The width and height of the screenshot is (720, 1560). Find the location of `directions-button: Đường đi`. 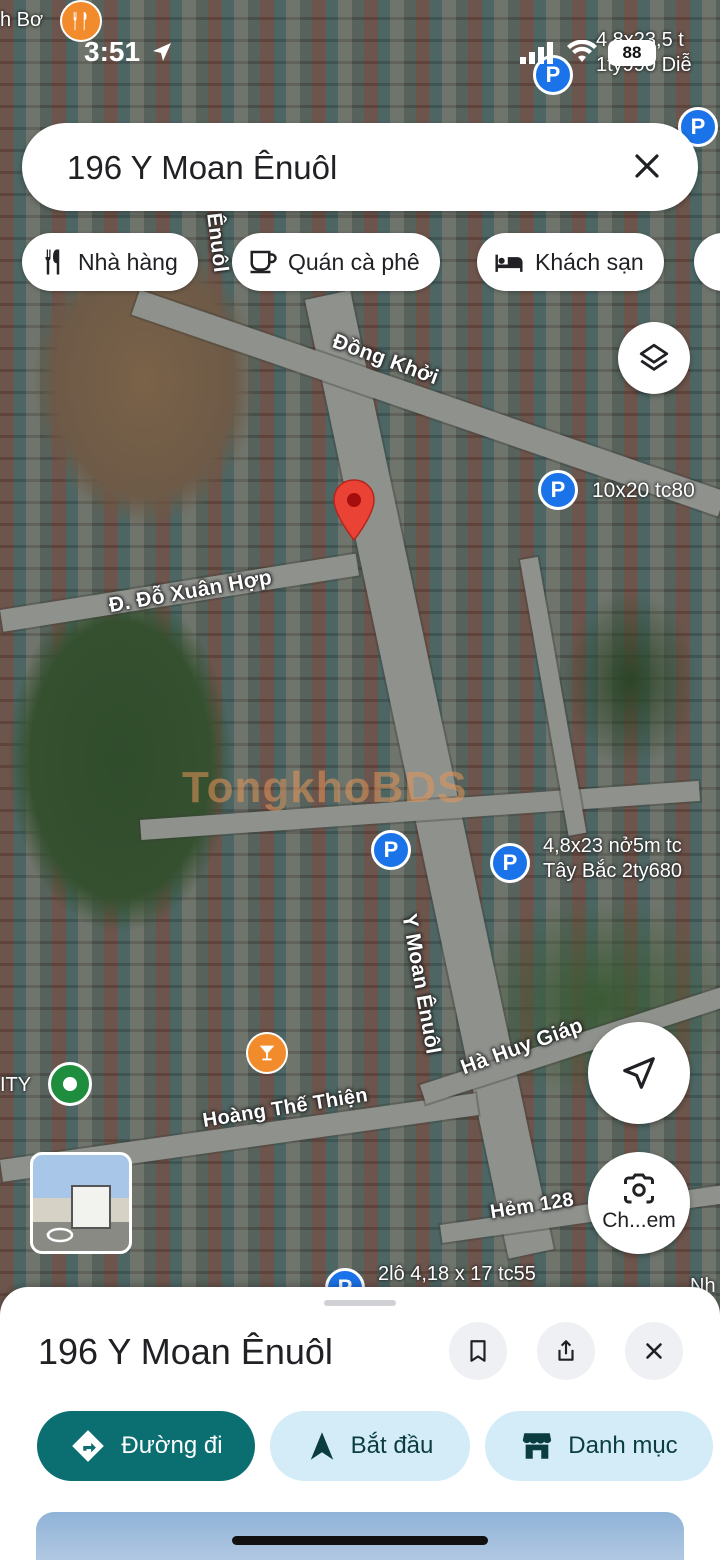

directions-button: Đường đi is located at coordinates (146, 1446).